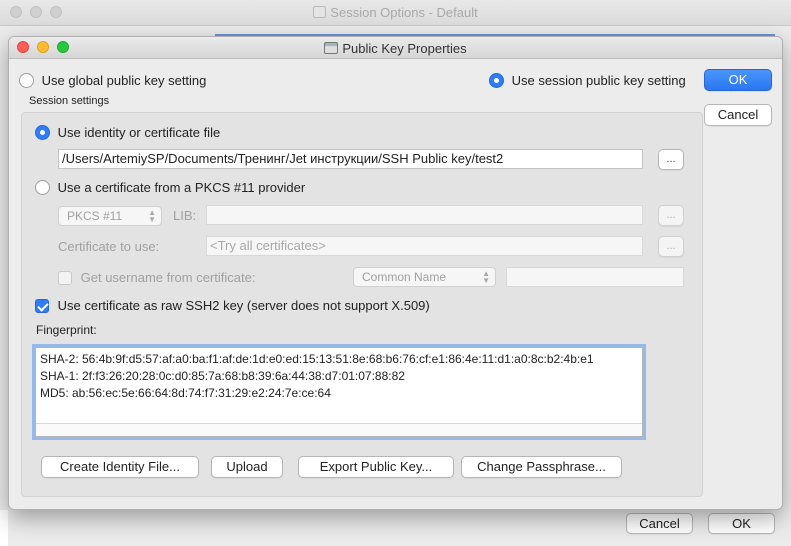  Describe the element at coordinates (424, 277) in the screenshot. I see `common-name-select: Common Name ▲ ▼` at that location.